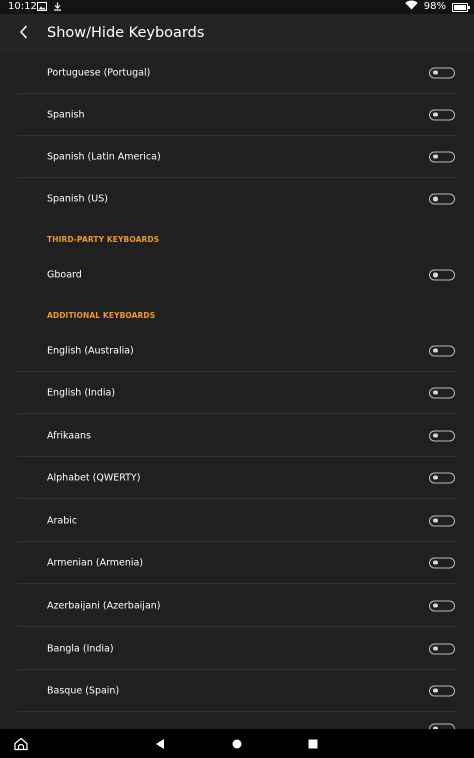  Describe the element at coordinates (434, 6) in the screenshot. I see `battery-text: 98%` at that location.